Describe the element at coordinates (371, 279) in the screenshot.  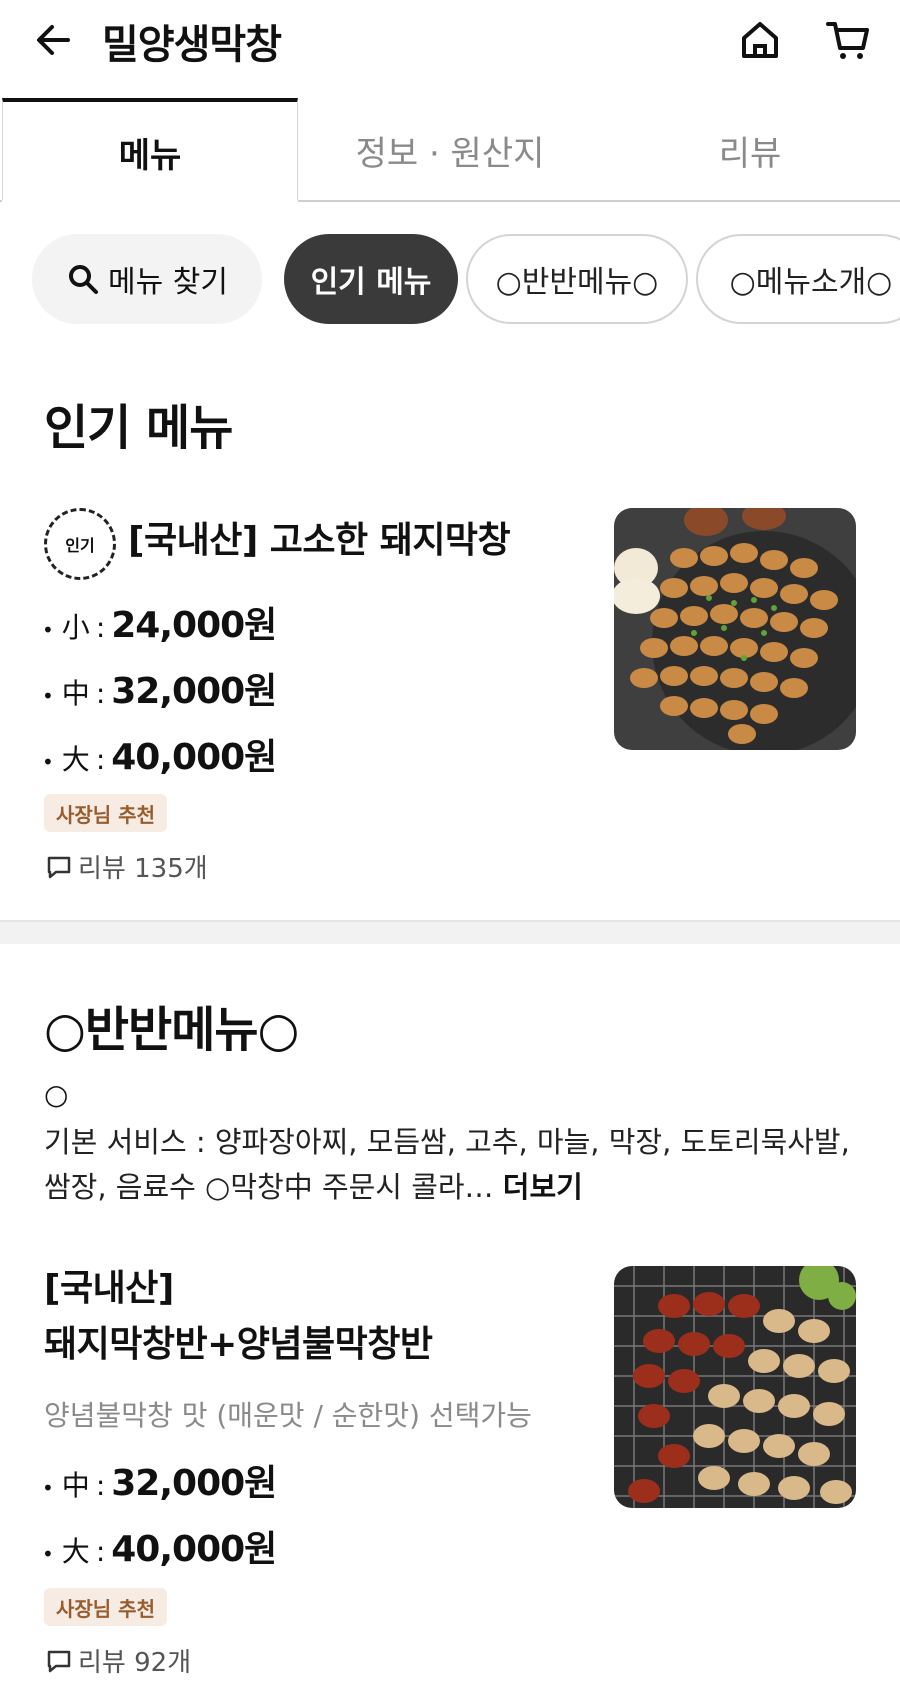
I see `chip-popular-menu: 인기 메뉴` at that location.